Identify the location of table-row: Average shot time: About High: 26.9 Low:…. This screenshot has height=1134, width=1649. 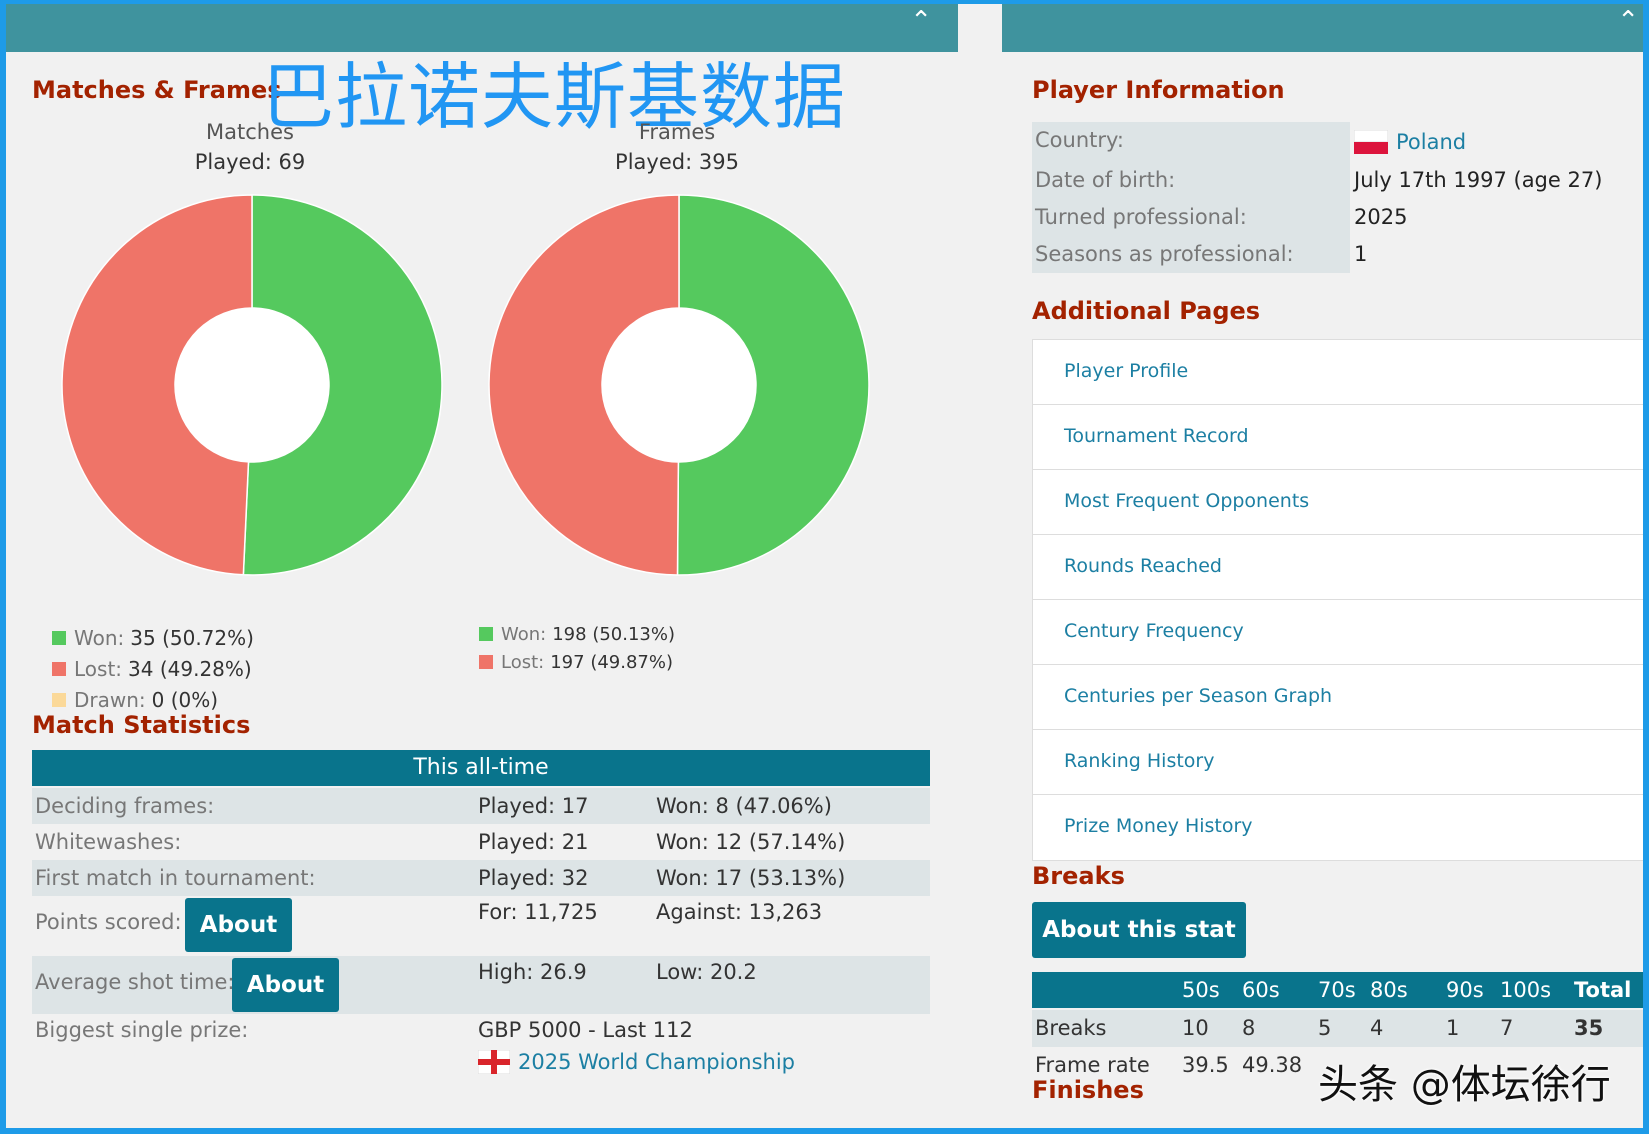
(481, 985).